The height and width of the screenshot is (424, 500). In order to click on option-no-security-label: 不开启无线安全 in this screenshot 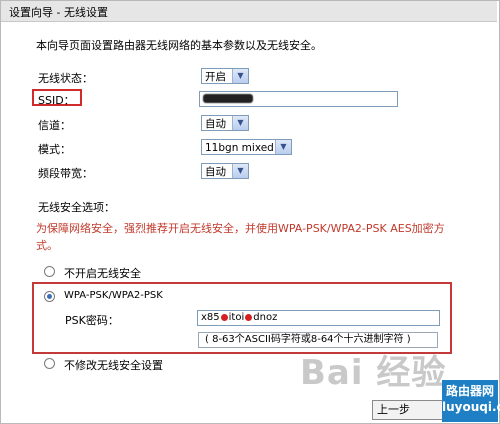, I will do `click(102, 273)`.